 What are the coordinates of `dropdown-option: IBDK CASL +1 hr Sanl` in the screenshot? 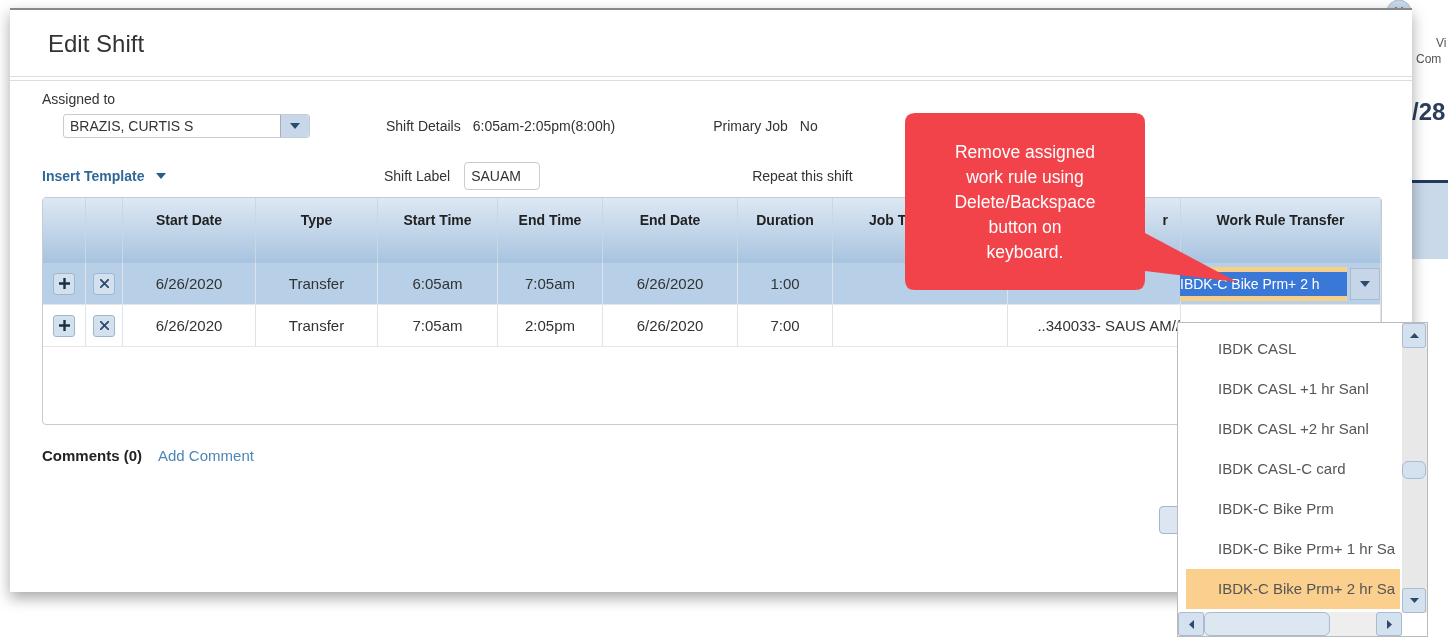 It's located at (1293, 389).